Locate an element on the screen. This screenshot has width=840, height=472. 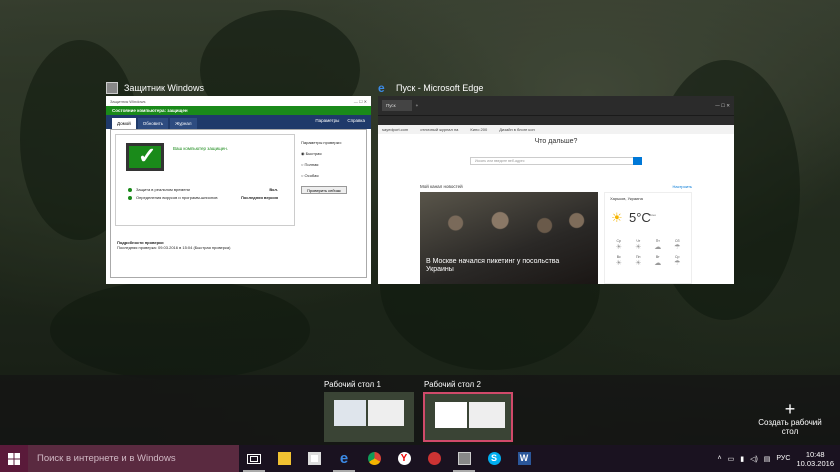
windows-logo-icon is located at coordinates (14, 458).